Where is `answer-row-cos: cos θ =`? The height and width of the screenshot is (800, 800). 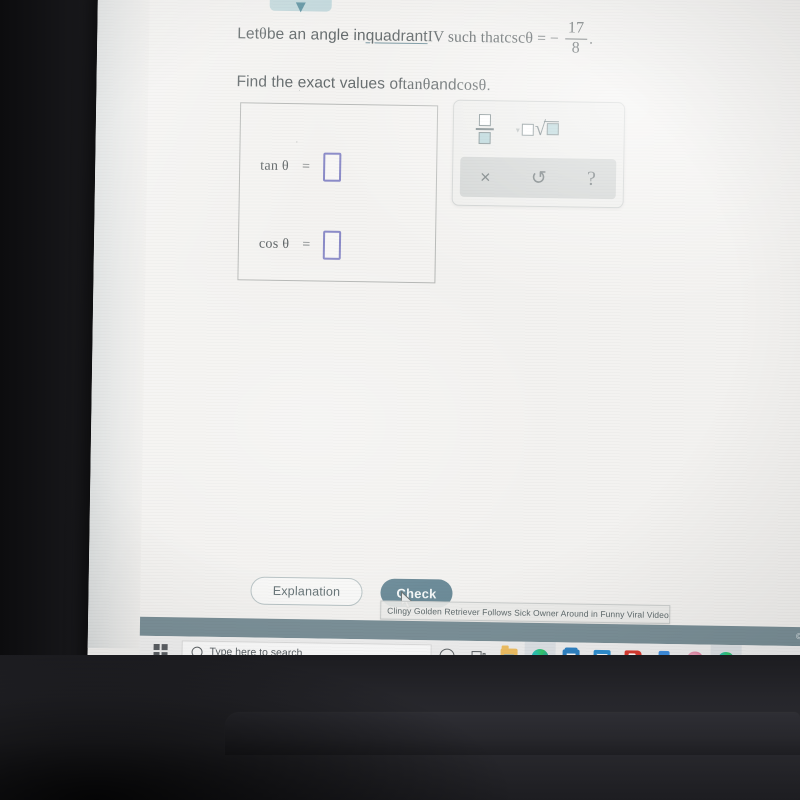 answer-row-cos: cos θ = is located at coordinates (300, 245).